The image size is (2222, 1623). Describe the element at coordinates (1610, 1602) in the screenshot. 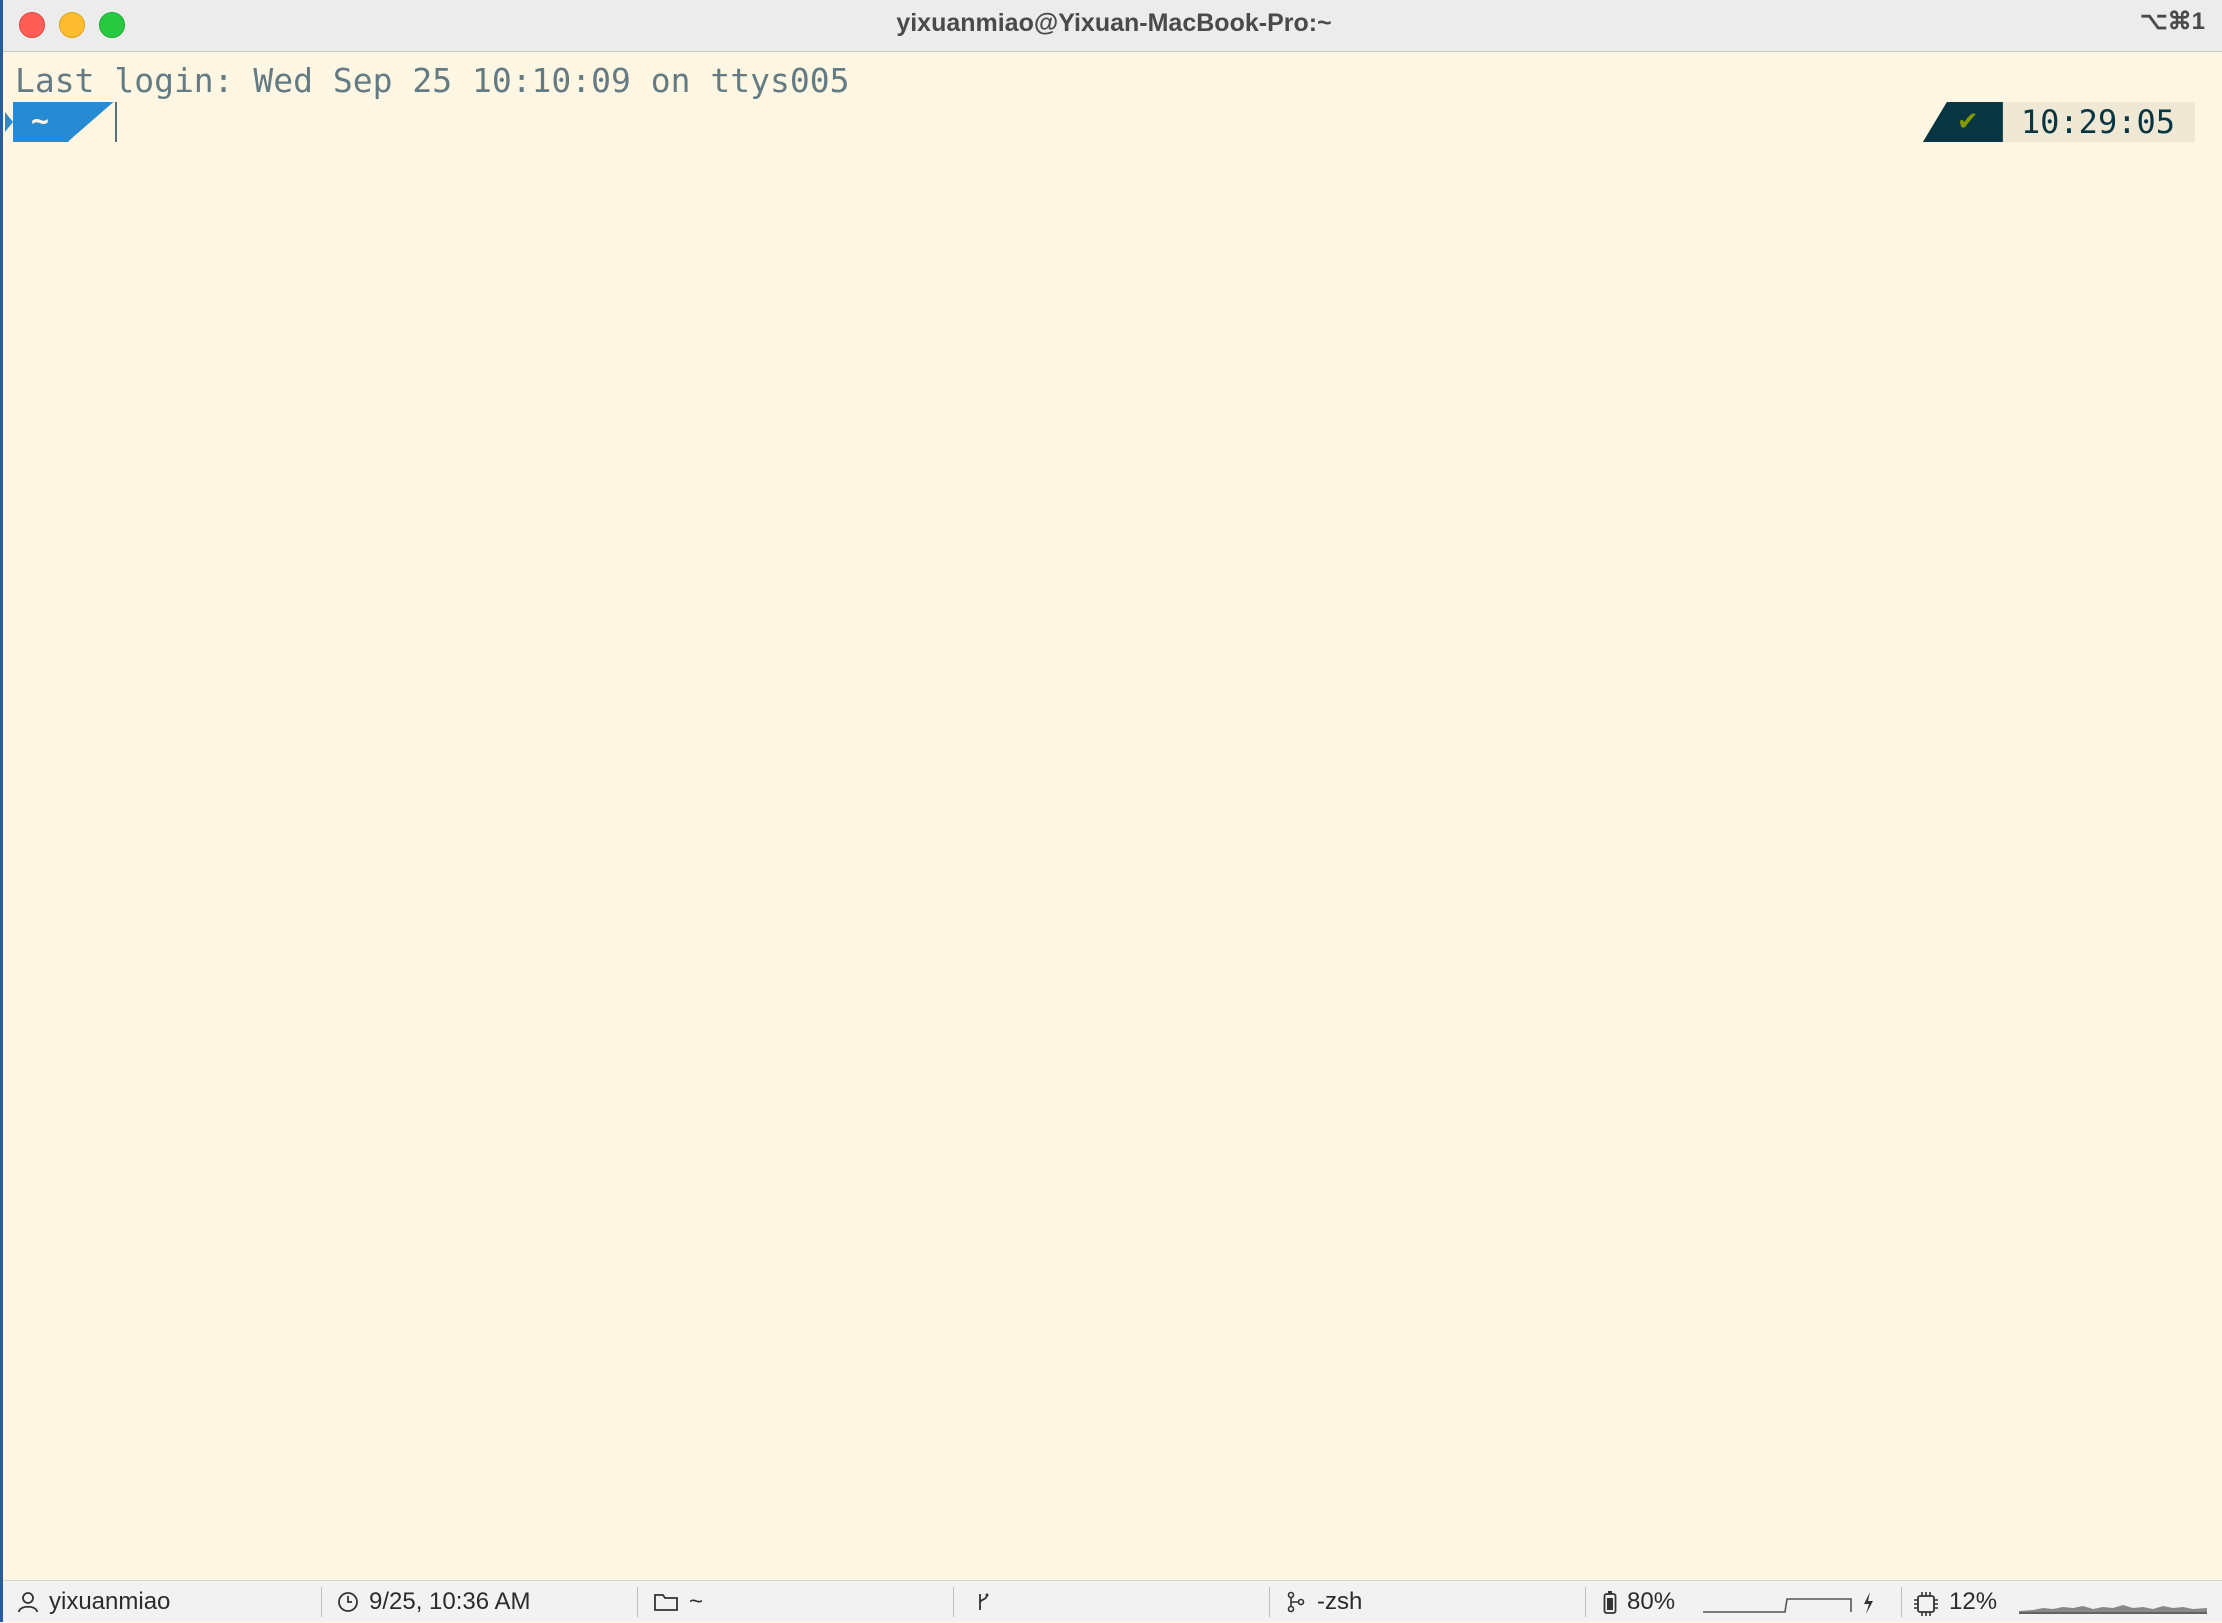

I see `battery-icon` at that location.